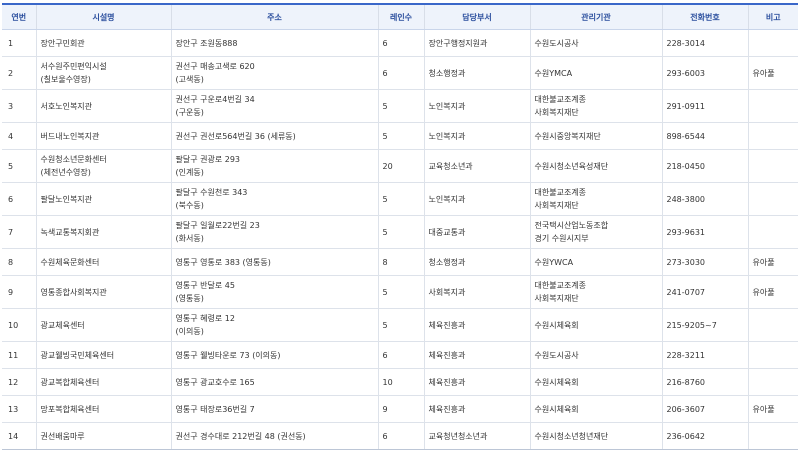 Image resolution: width=800 pixels, height=450 pixels. Describe the element at coordinates (19, 199) in the screenshot. I see `cell-no: 6` at that location.